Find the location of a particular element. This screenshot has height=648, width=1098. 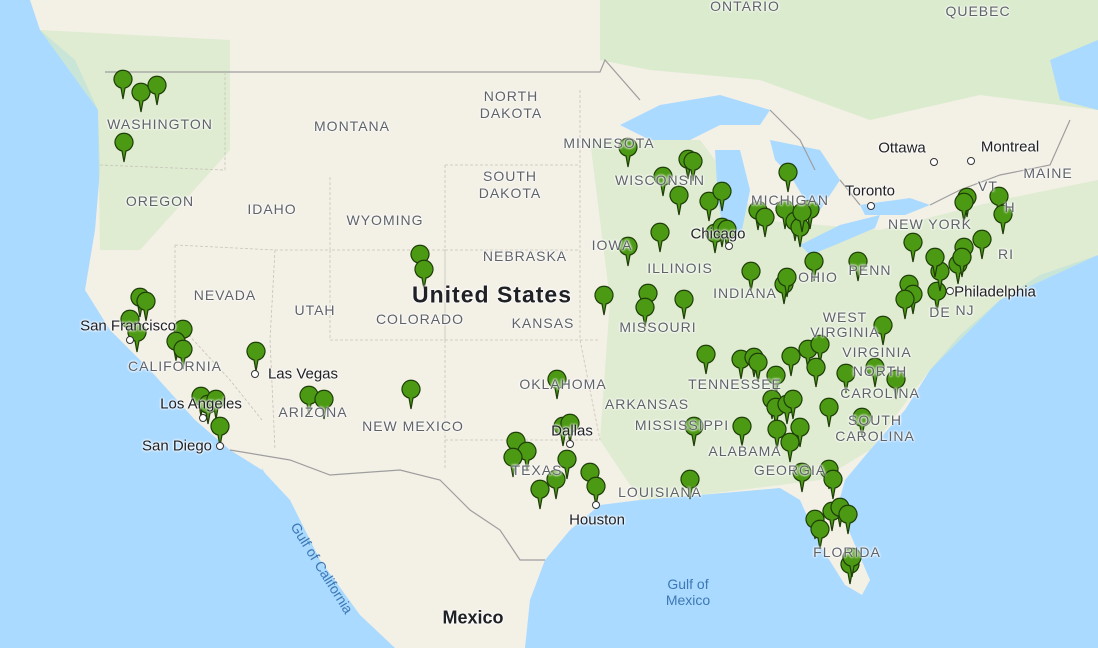

region-label-michigan: MICHIGAN is located at coordinates (790, 200).